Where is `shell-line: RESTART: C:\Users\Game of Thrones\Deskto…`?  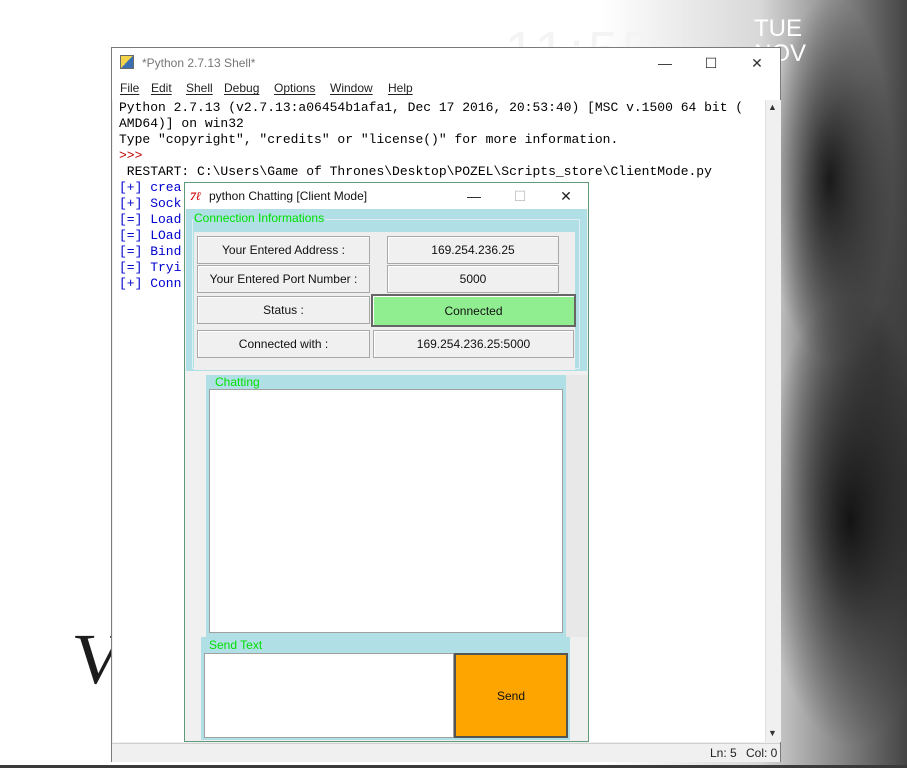 shell-line: RESTART: C:\Users\Game of Thrones\Deskto… is located at coordinates (415, 171).